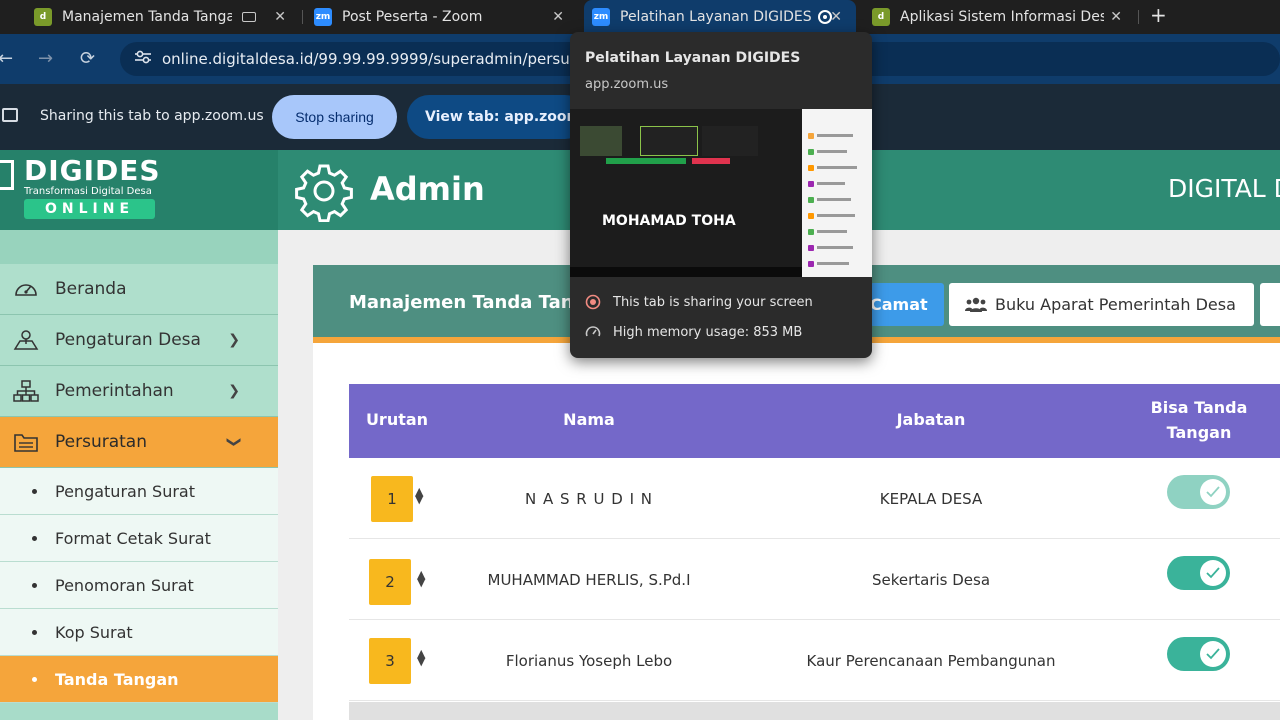 The image size is (1280, 720). I want to click on site-settings-icon, so click(145, 59).